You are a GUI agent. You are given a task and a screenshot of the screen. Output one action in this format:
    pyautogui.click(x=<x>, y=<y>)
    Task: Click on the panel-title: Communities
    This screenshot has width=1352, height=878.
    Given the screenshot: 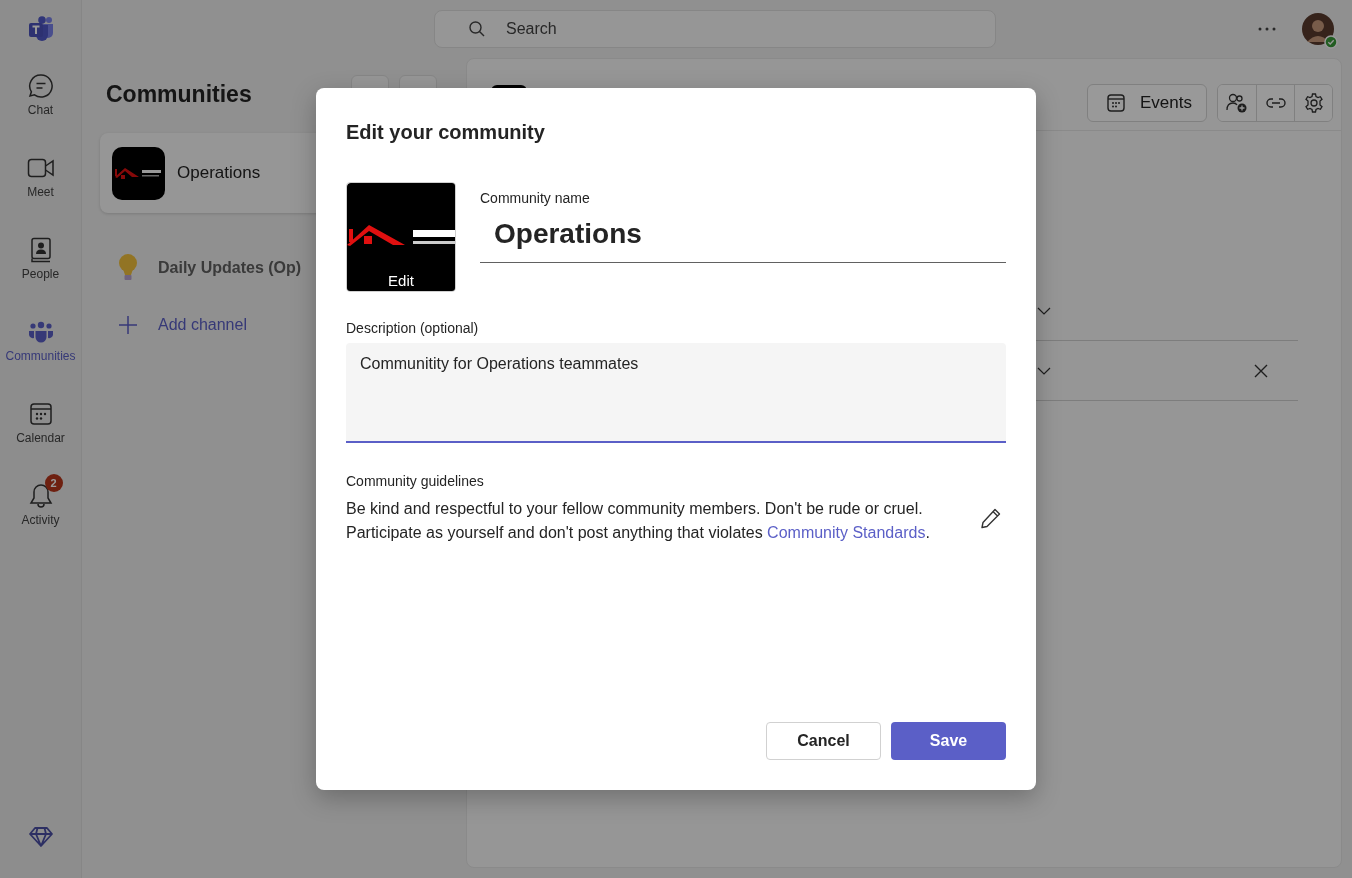 What is the action you would take?
    pyautogui.click(x=179, y=94)
    